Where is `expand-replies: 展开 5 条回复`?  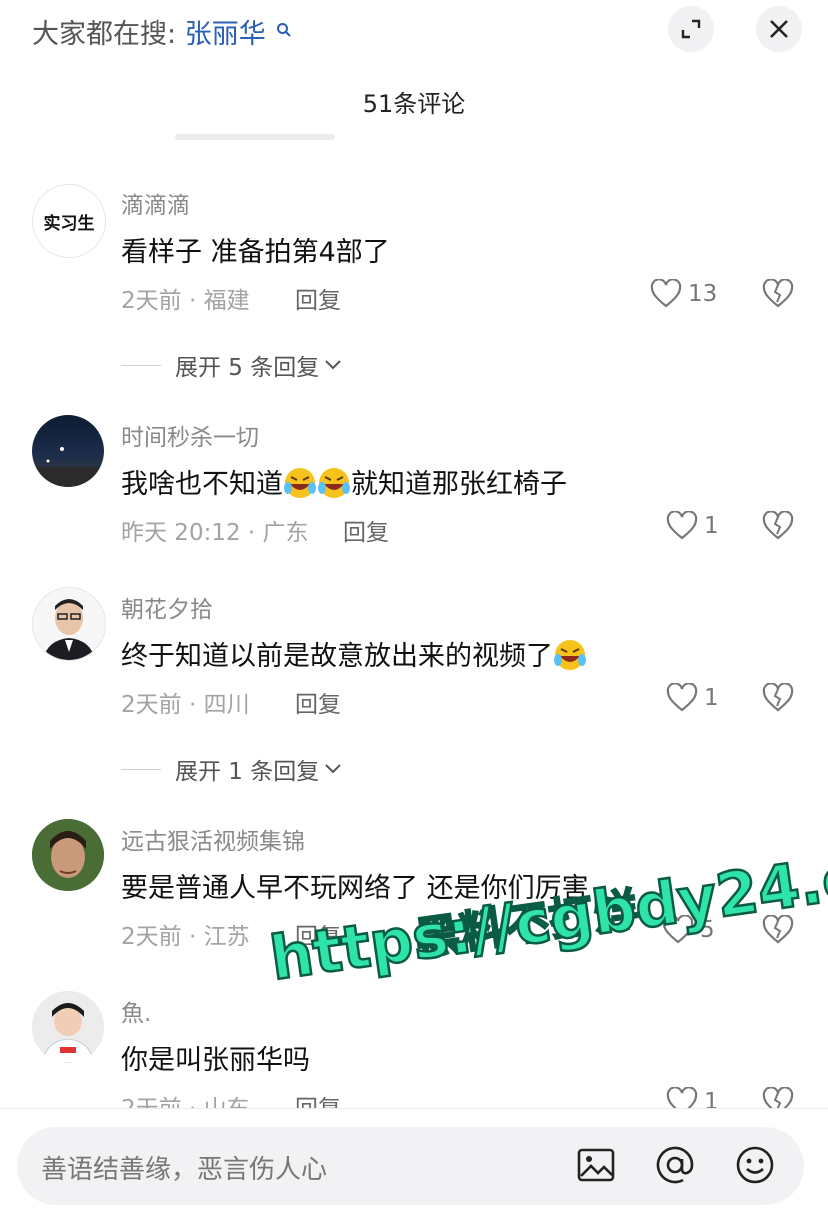
expand-replies: 展开 5 条回复 is located at coordinates (232, 365).